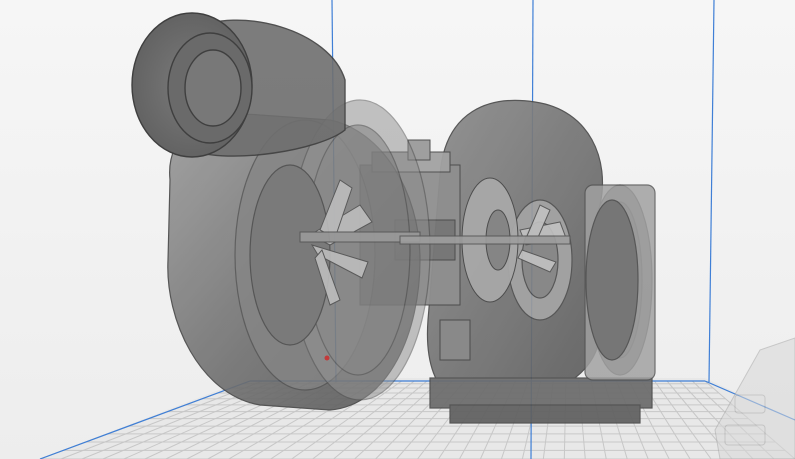 The height and width of the screenshot is (459, 795). What do you see at coordinates (711, 191) in the screenshot?
I see `build-volume-edge-vertical-right` at bounding box center [711, 191].